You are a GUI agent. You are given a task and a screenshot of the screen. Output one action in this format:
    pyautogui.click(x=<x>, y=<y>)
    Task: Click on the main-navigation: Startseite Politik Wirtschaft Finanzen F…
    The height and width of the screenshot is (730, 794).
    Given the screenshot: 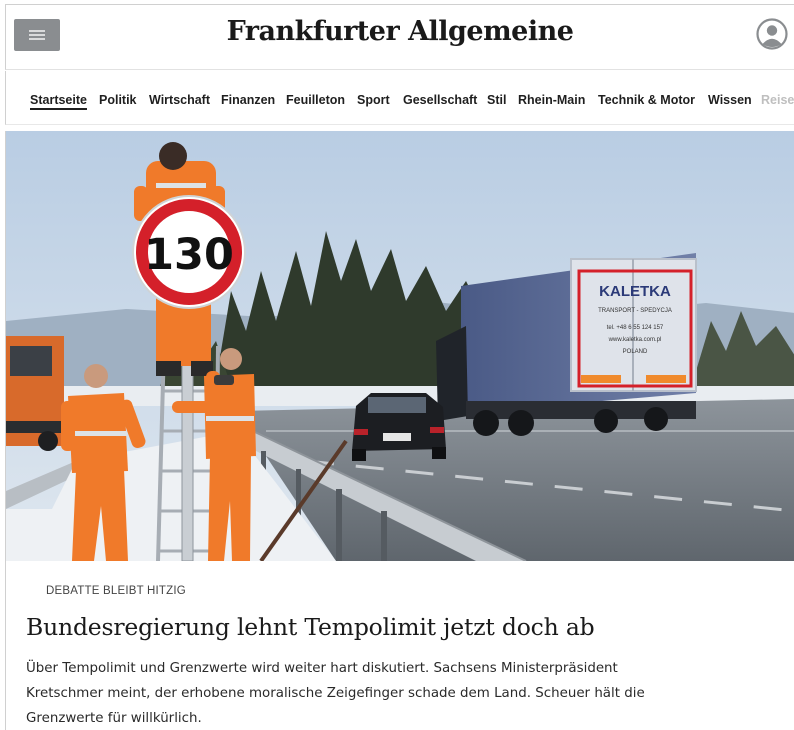 What is the action you would take?
    pyautogui.click(x=399, y=98)
    